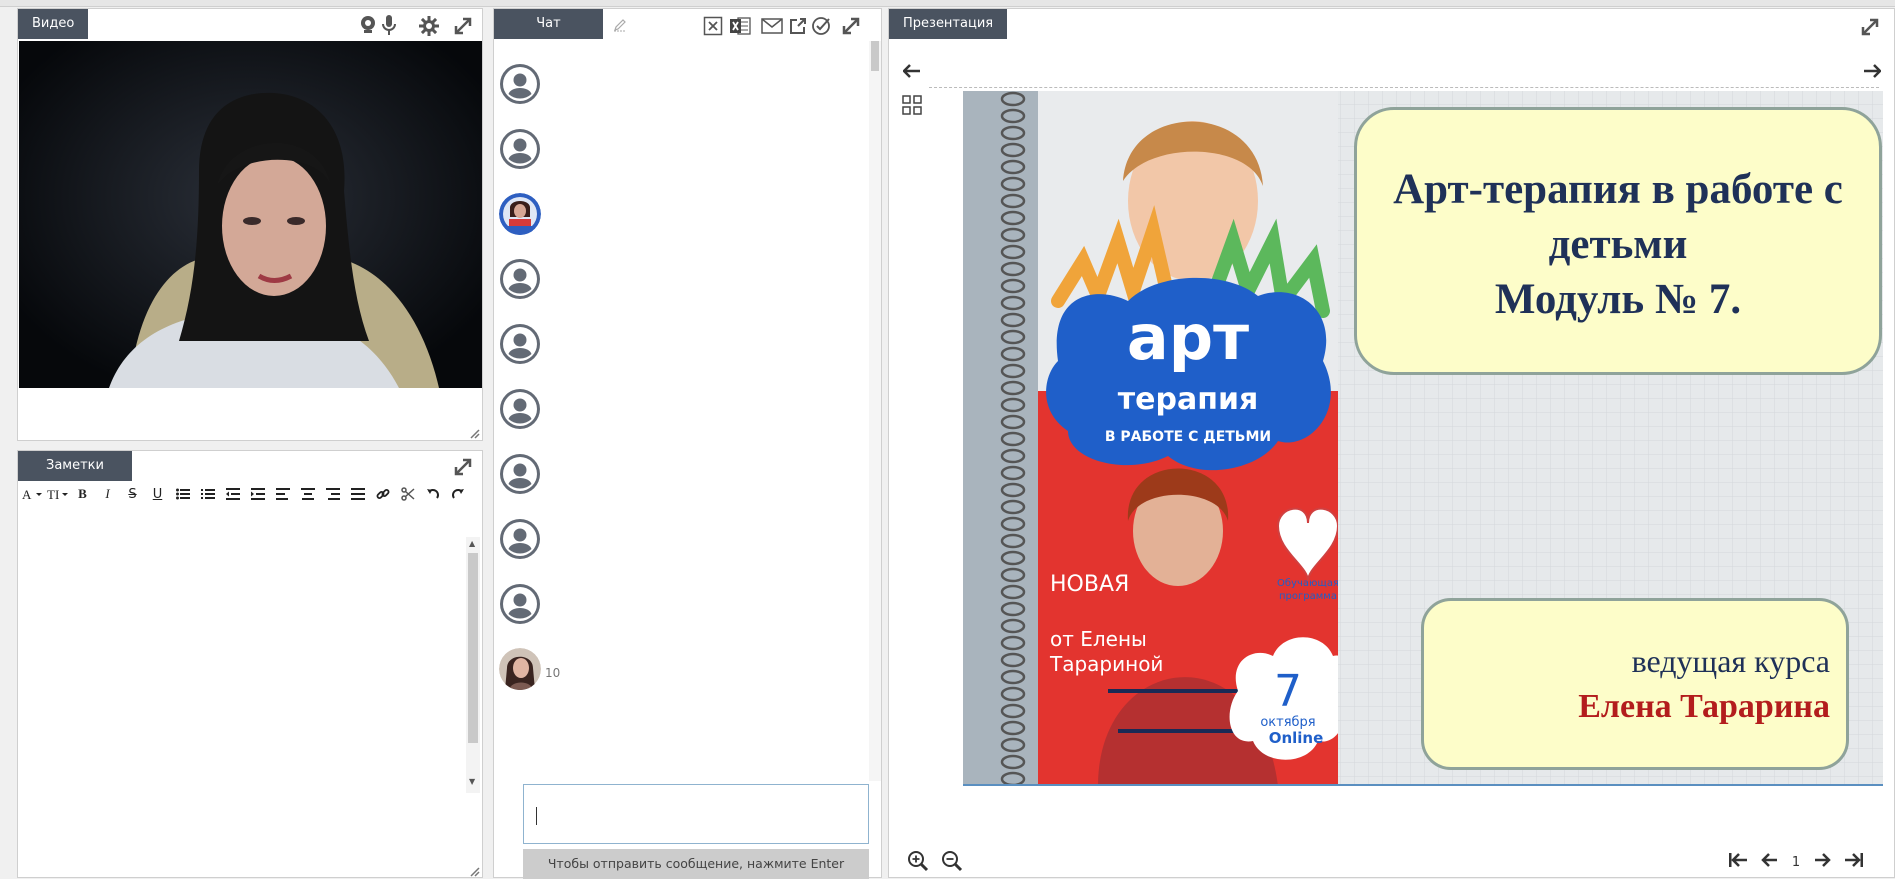 The height and width of the screenshot is (879, 1895). Describe the element at coordinates (1823, 862) in the screenshot. I see `next-slide-icon` at that location.